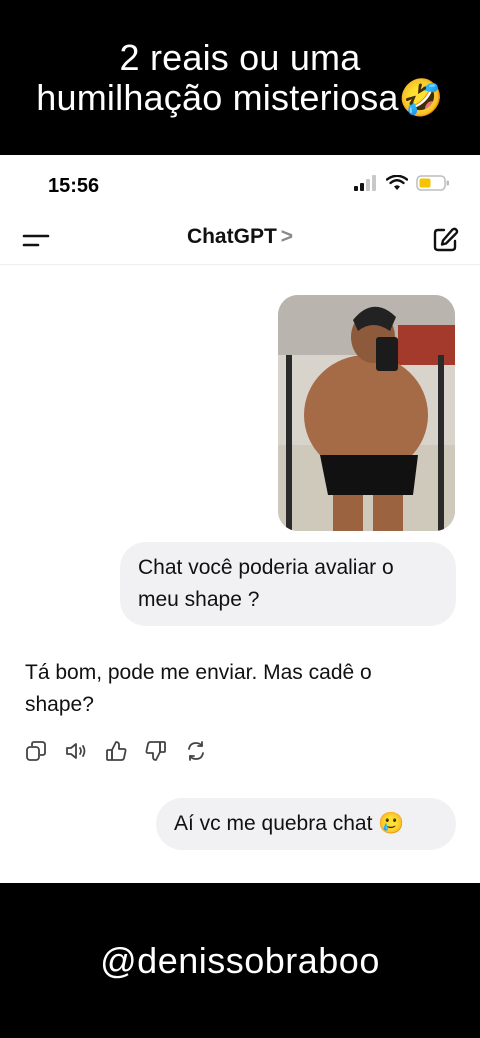 The height and width of the screenshot is (1038, 480). Describe the element at coordinates (240, 57) in the screenshot. I see `top-caption-line-1: 2 reais ou uma` at that location.